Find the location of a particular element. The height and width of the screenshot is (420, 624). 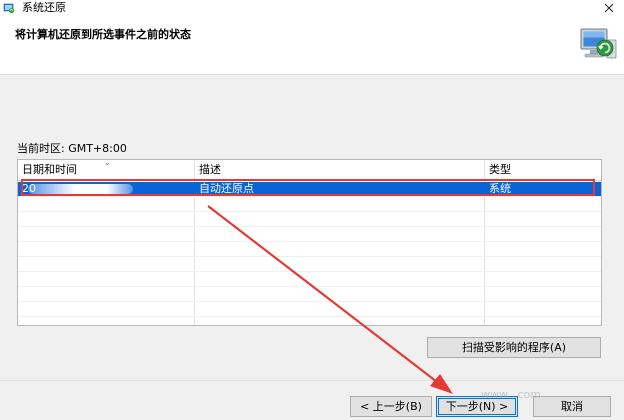

selection-highlight-annotation is located at coordinates (308, 187).